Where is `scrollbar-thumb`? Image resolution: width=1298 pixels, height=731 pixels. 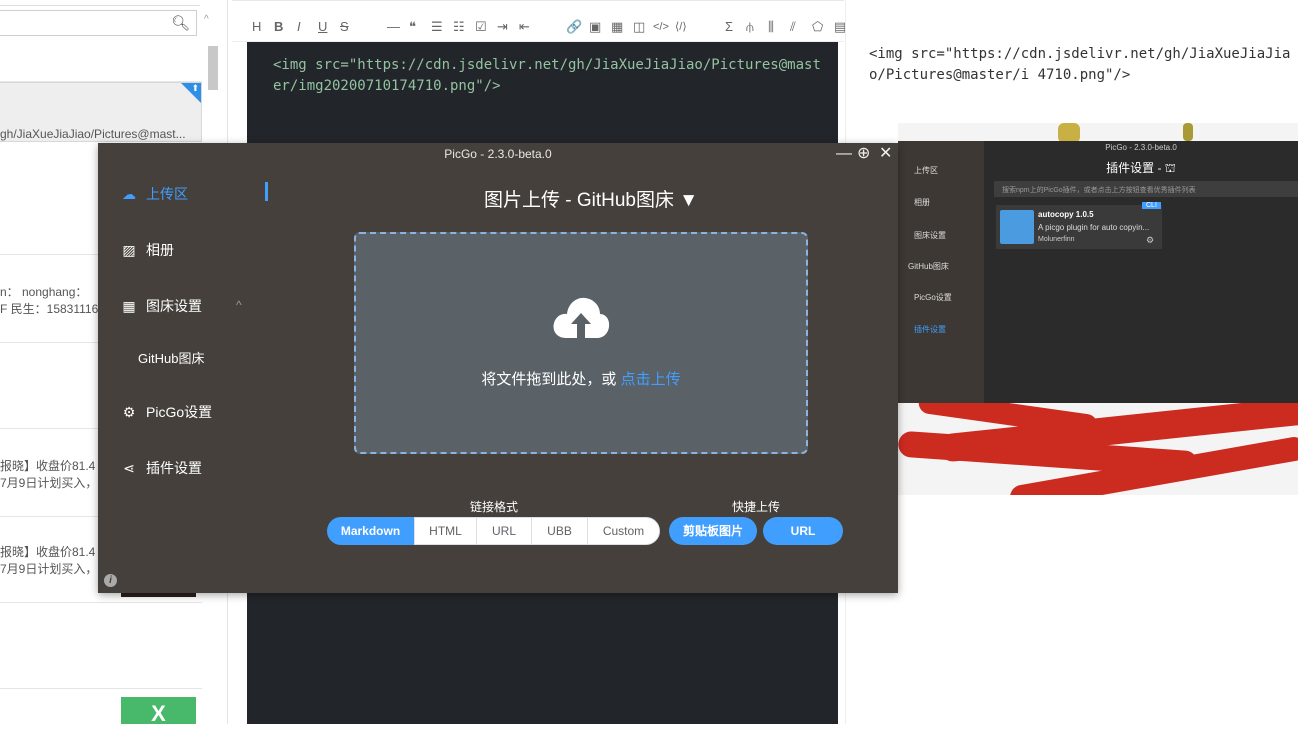
scrollbar-thumb is located at coordinates (213, 68).